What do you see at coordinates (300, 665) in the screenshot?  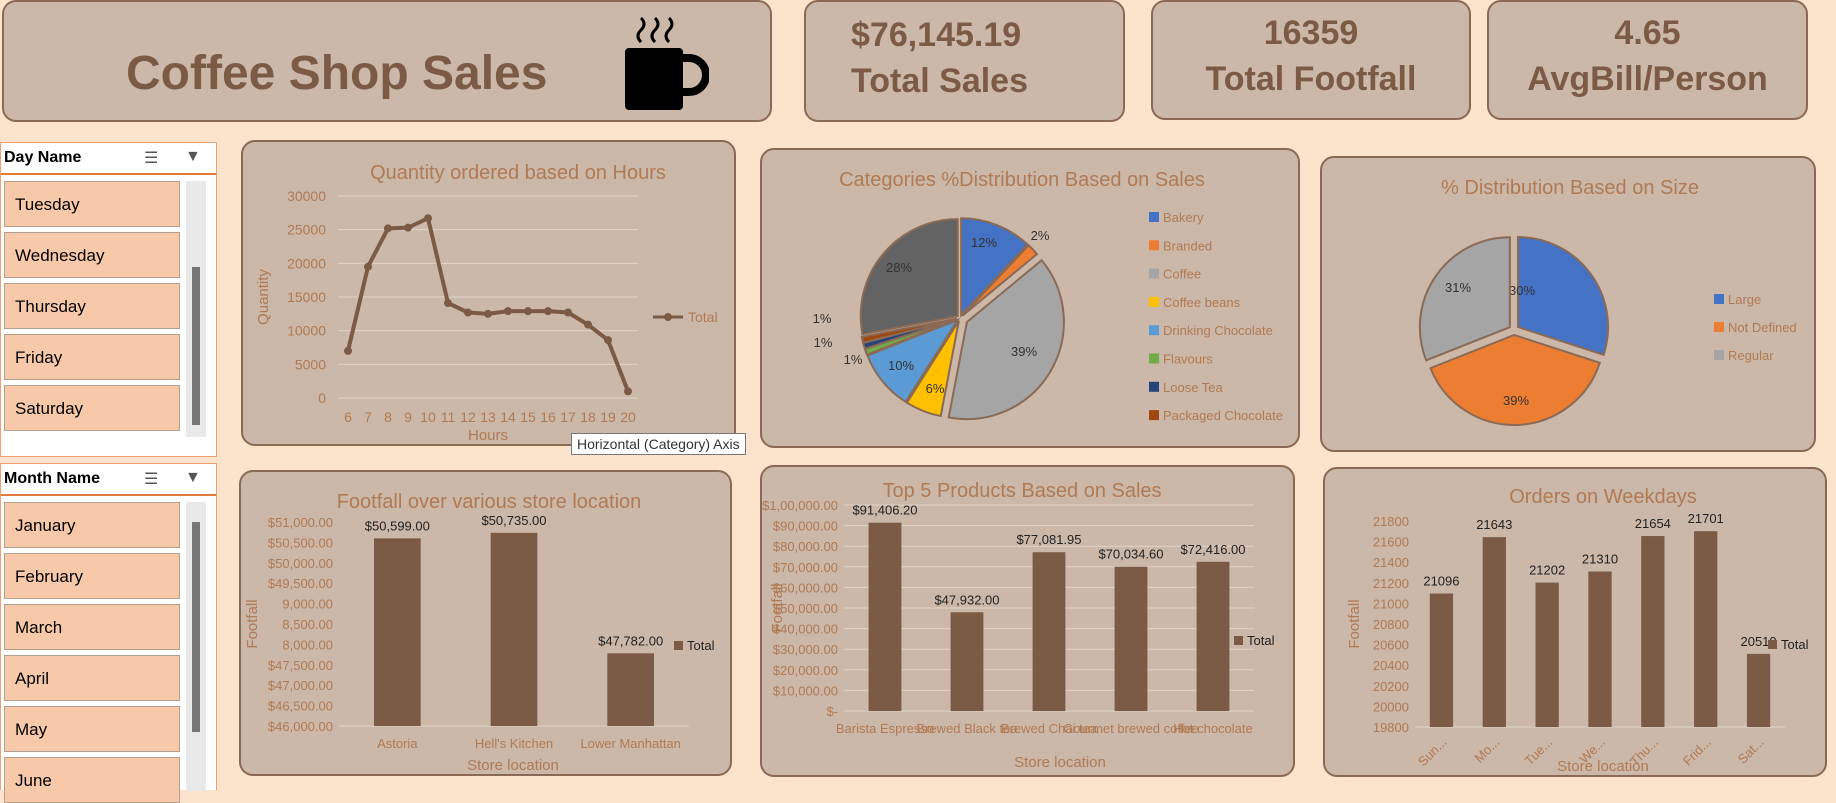 I see `y-tick-label: $47,500.00` at bounding box center [300, 665].